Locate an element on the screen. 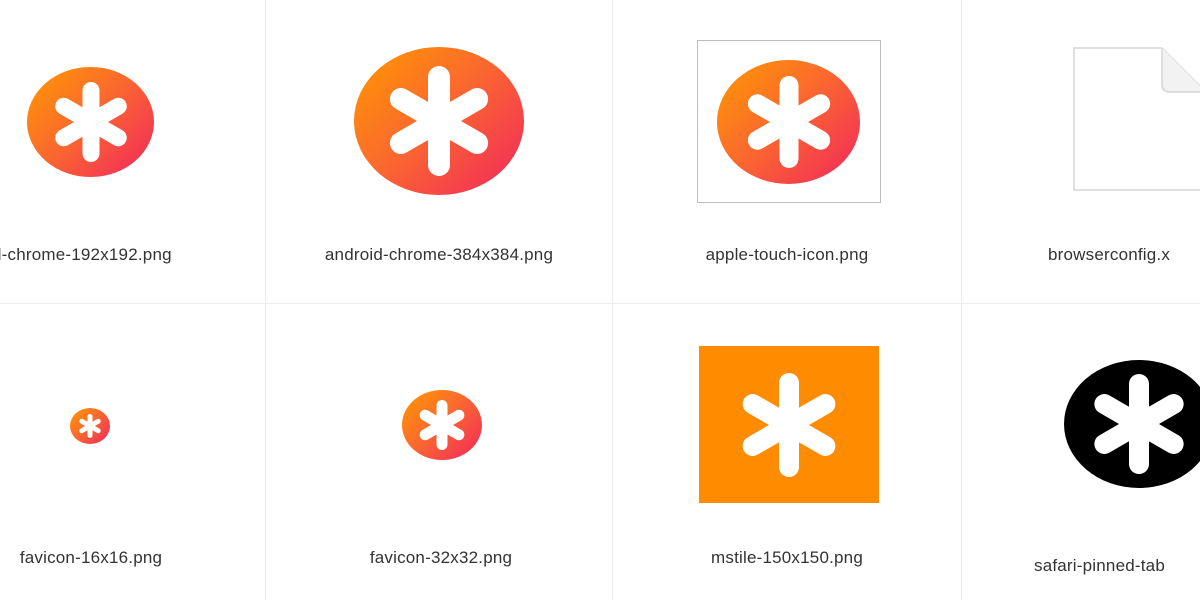 This screenshot has width=1200, height=600. file-name: browserconfig.x is located at coordinates (1109, 254).